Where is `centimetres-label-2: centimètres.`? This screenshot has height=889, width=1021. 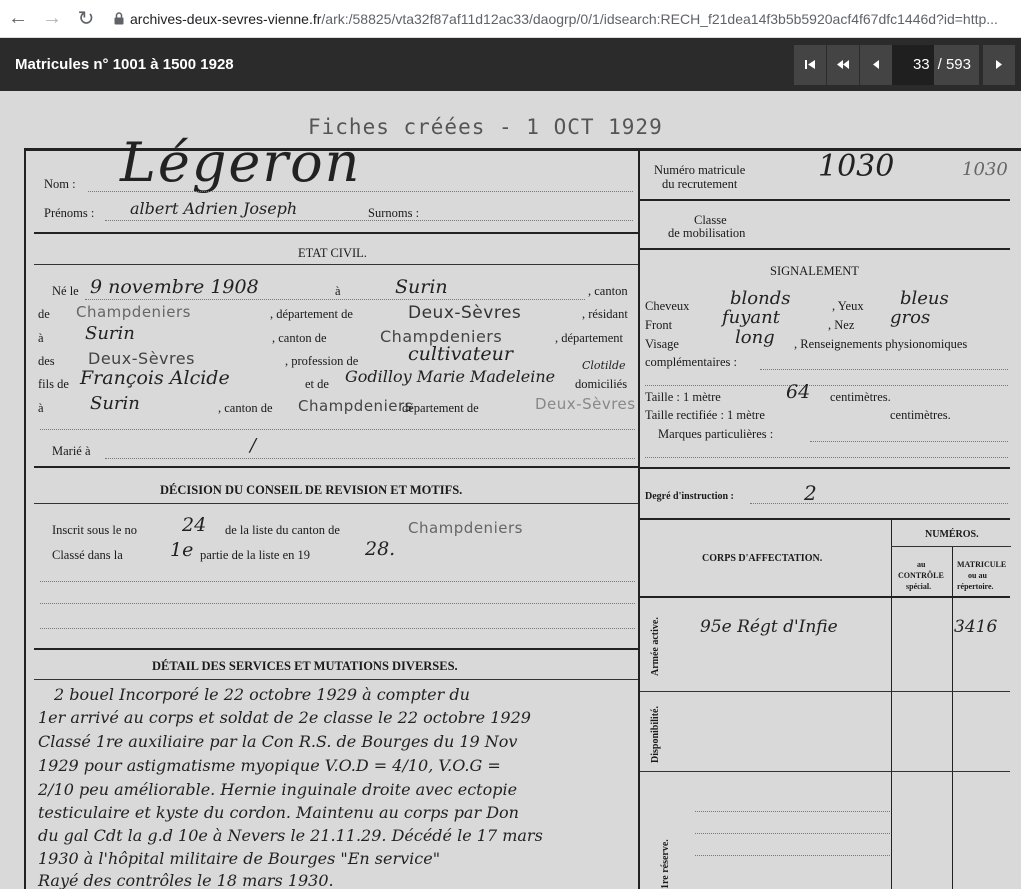 centimetres-label-2: centimètres. is located at coordinates (920, 415).